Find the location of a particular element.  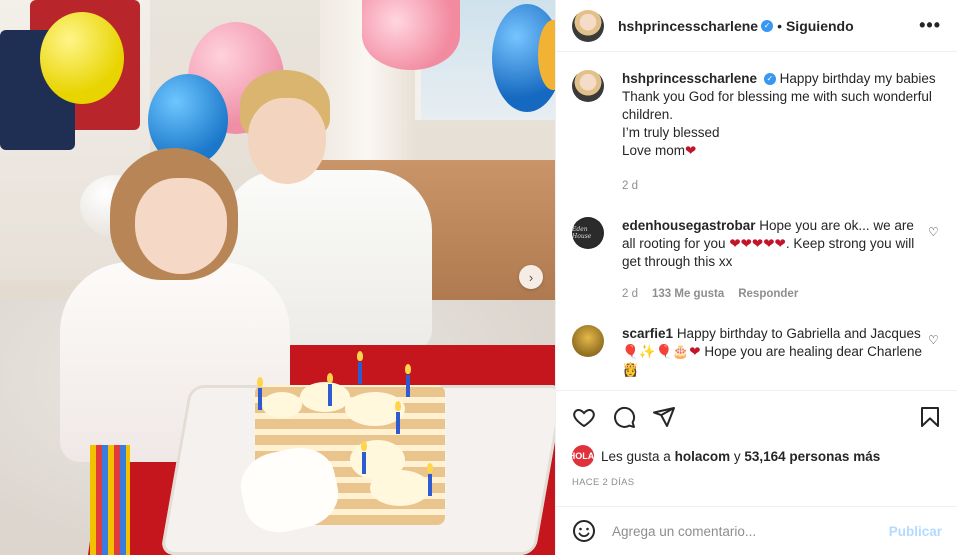

emoji-smiley-icon is located at coordinates (584, 531).